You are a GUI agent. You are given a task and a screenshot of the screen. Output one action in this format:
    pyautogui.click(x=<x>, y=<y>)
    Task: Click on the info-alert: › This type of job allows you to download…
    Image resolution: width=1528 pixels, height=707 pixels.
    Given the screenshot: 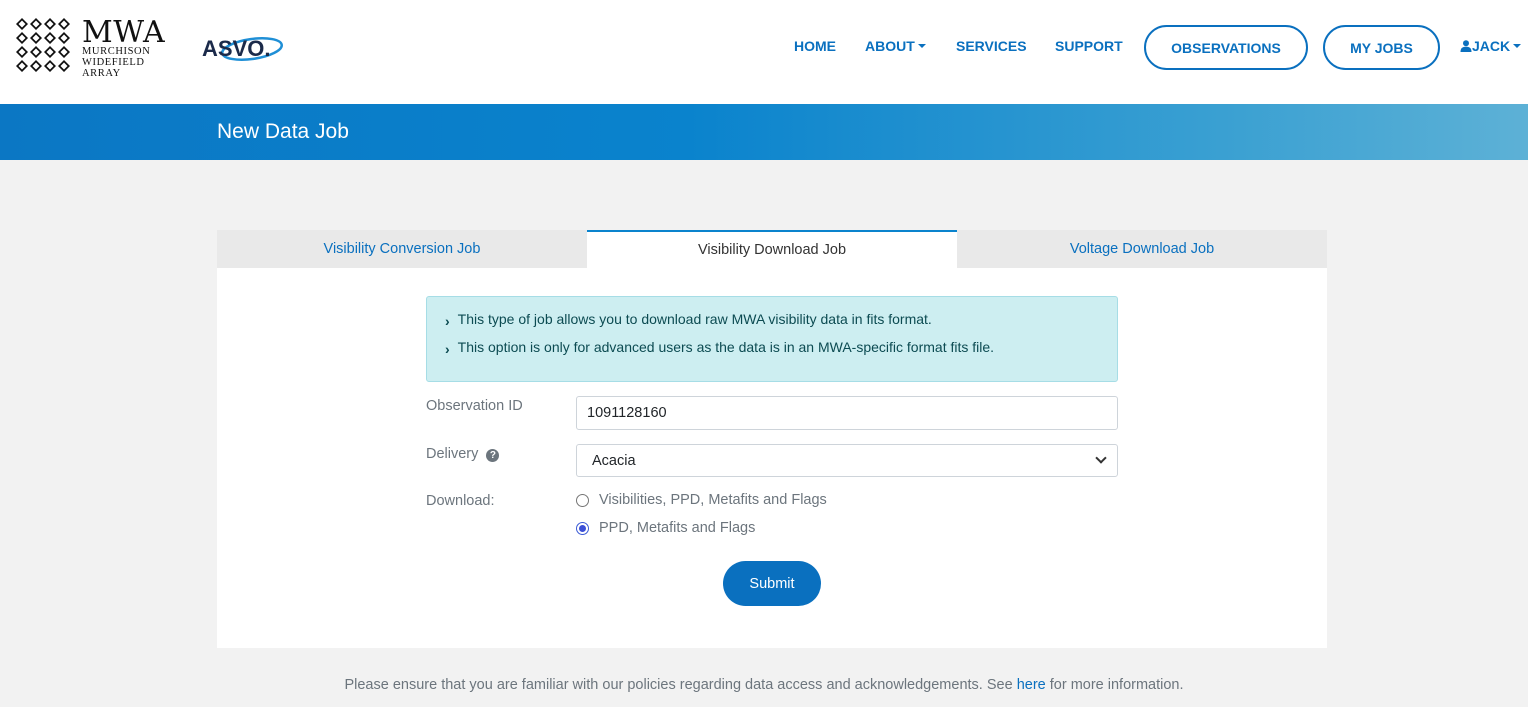 What is the action you would take?
    pyautogui.click(x=772, y=339)
    